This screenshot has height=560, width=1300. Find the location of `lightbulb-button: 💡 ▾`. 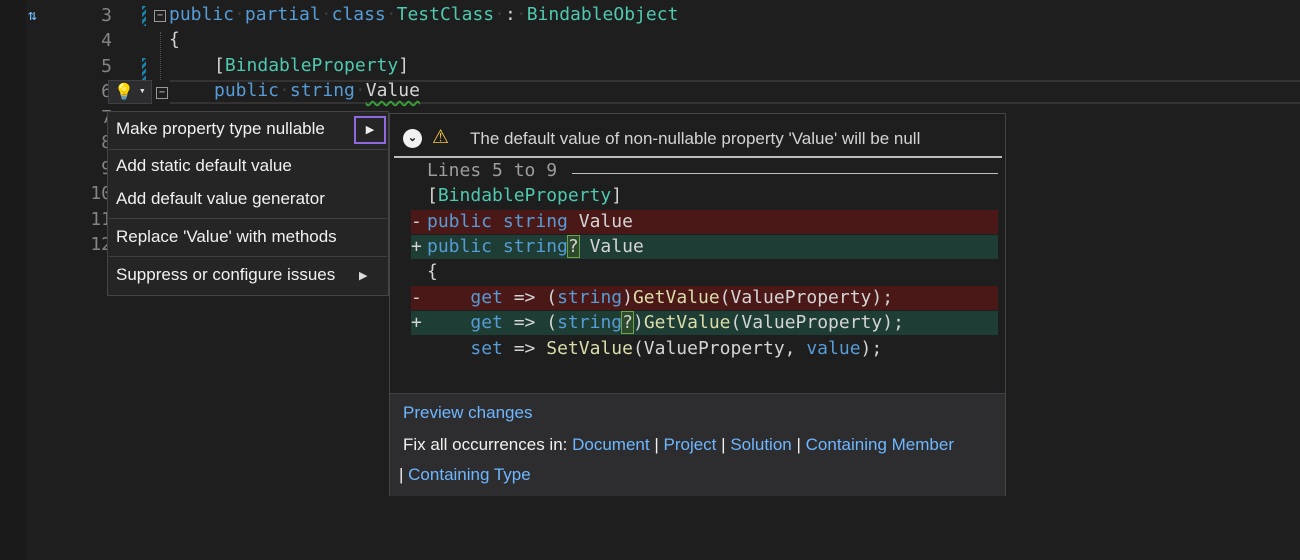

lightbulb-button: 💡 ▾ is located at coordinates (130, 92).